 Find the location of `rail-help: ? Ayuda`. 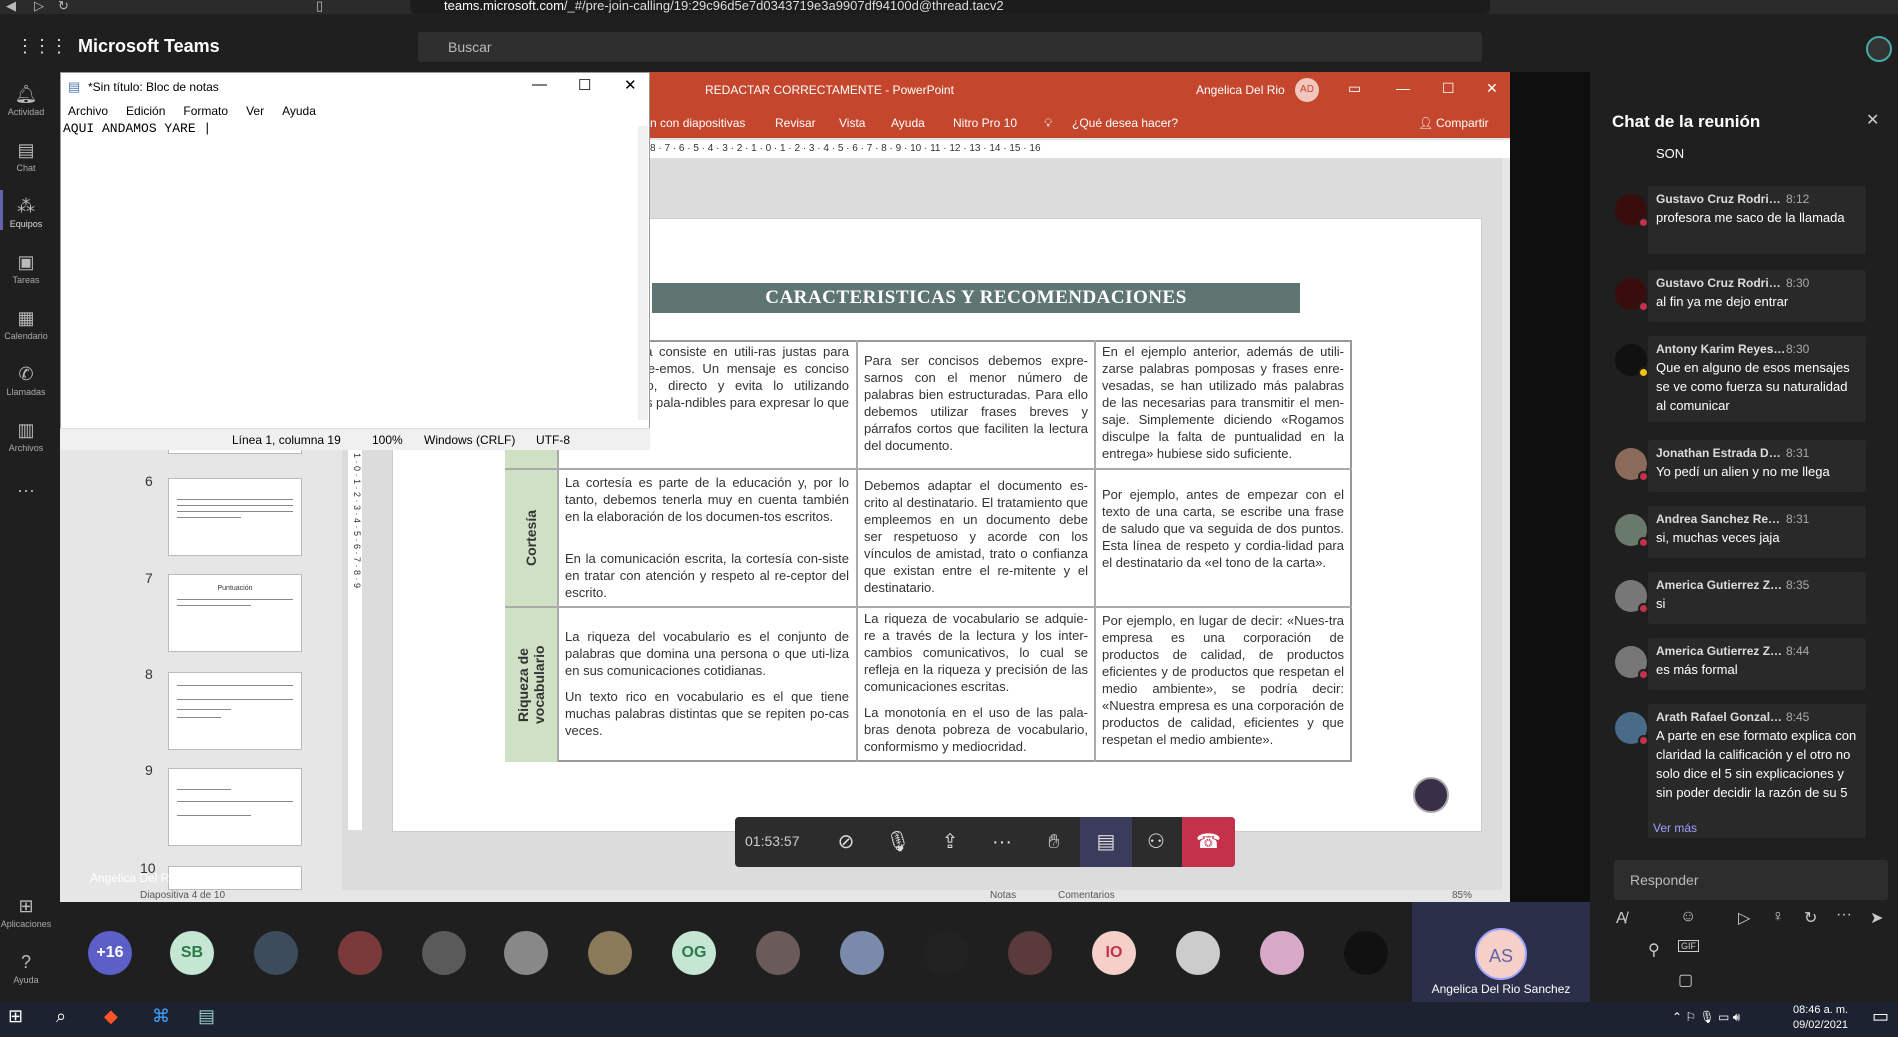

rail-help: ? Ayuda is located at coordinates (26, 968).